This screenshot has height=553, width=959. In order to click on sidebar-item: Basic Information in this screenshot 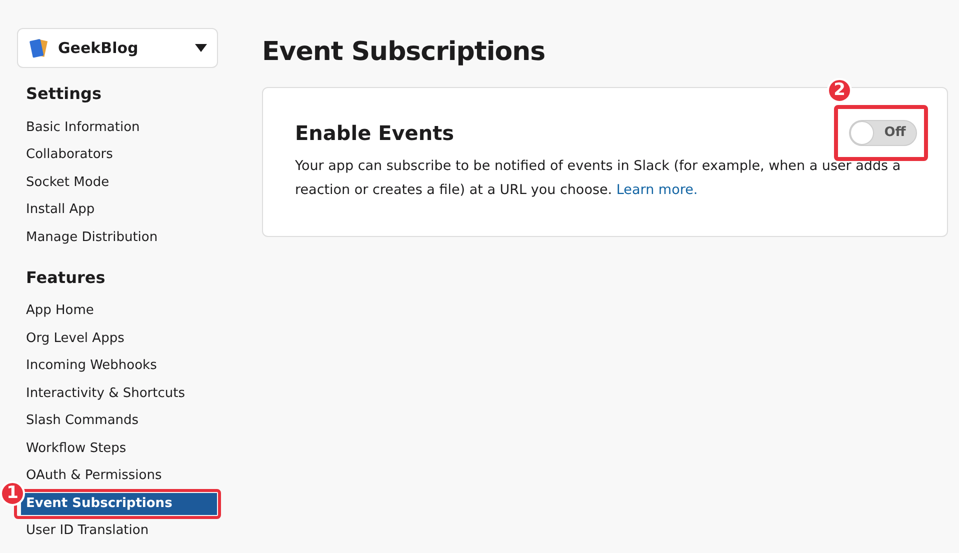, I will do `click(119, 127)`.